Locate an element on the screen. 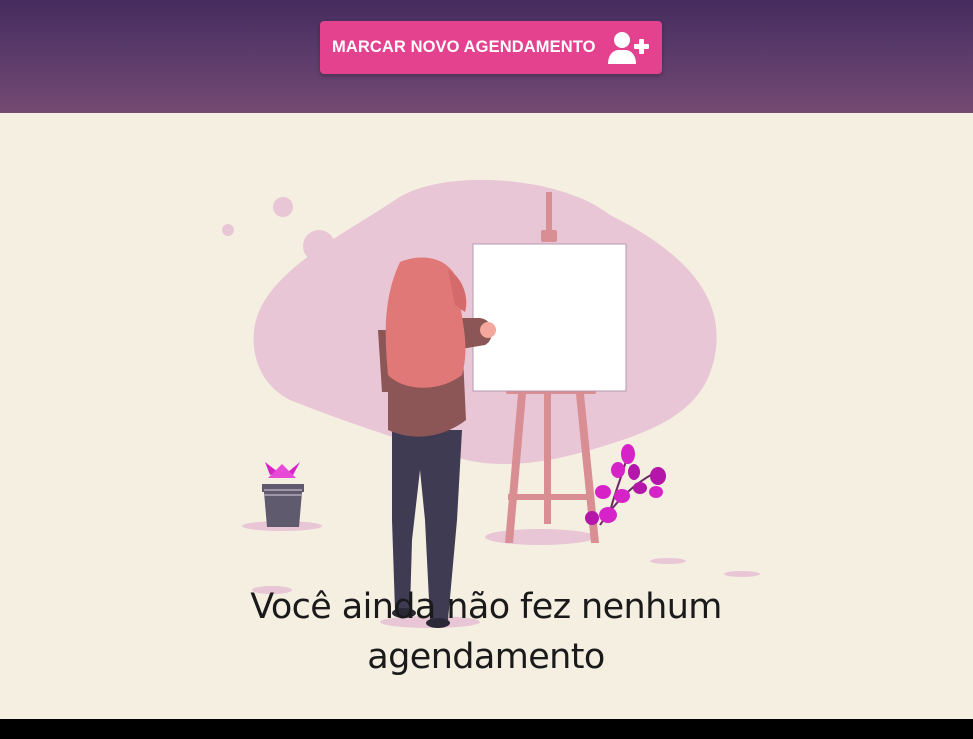 Image resolution: width=973 pixels, height=739 pixels. flower-pot is located at coordinates (283, 494).